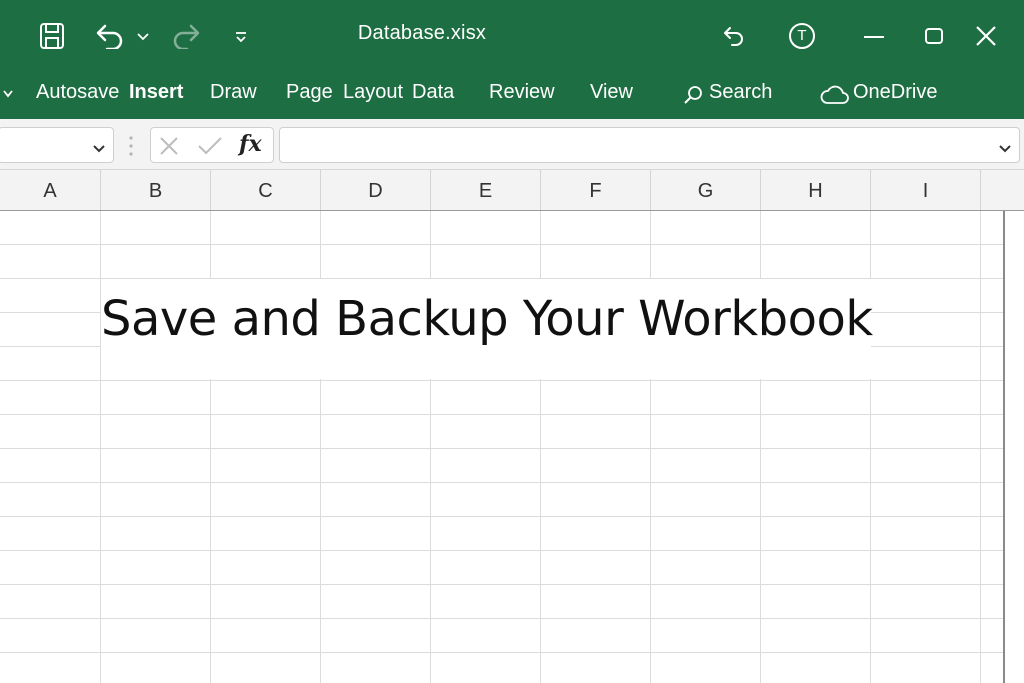  Describe the element at coordinates (266, 190) in the screenshot. I see `column-header-c: C` at that location.